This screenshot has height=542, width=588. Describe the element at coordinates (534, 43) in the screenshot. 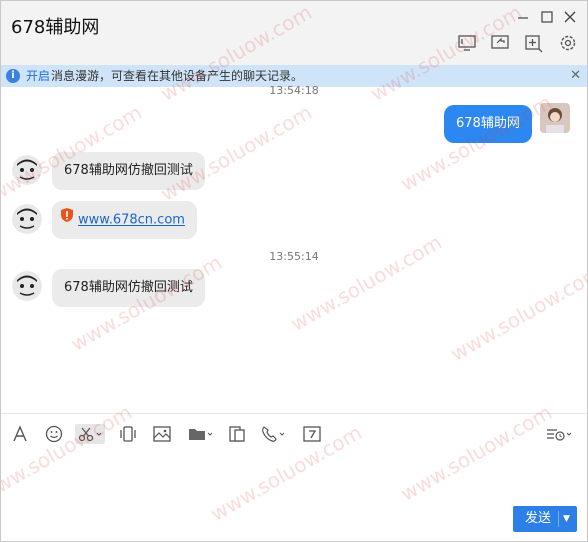

I see `add-member-icon` at that location.